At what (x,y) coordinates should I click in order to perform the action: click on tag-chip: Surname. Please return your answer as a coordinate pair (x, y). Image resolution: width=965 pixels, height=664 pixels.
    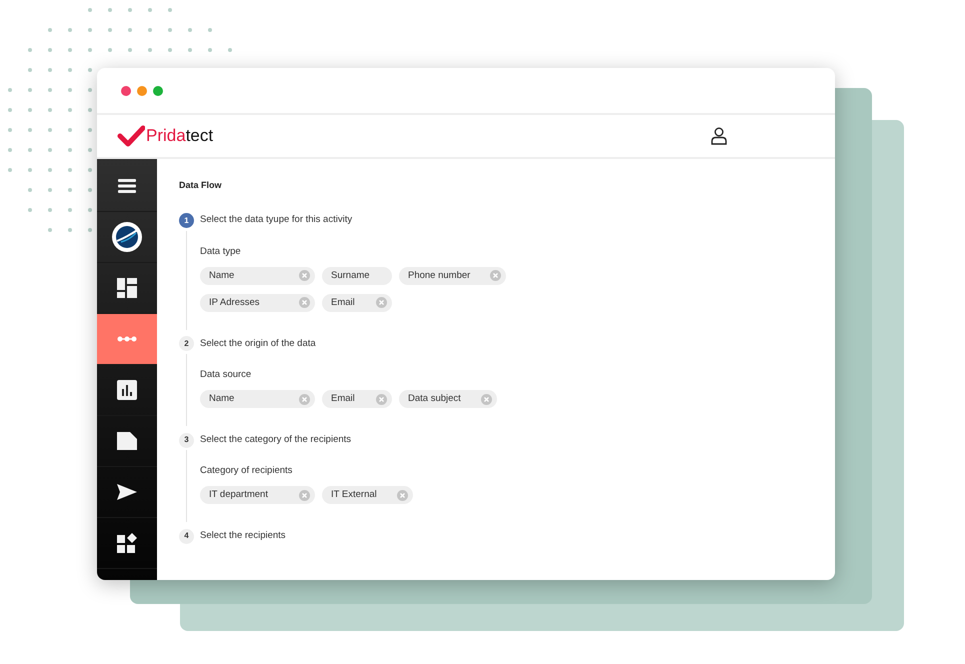
    Looking at the image, I should click on (357, 275).